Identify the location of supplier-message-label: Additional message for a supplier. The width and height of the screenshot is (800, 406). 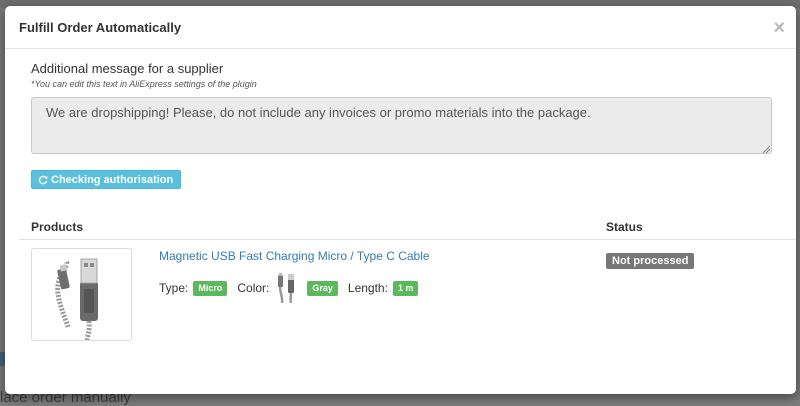
(127, 68).